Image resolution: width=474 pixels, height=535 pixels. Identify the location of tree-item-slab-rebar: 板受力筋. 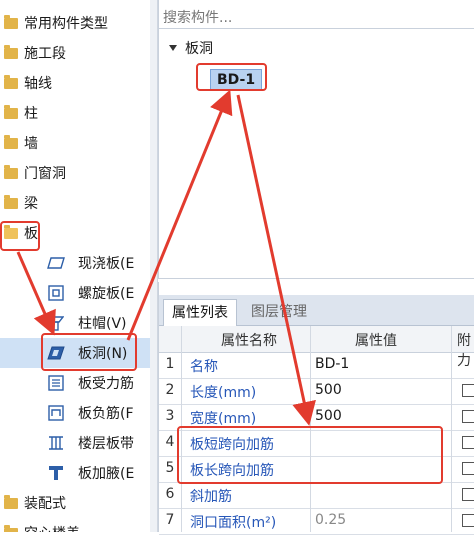
(75, 383).